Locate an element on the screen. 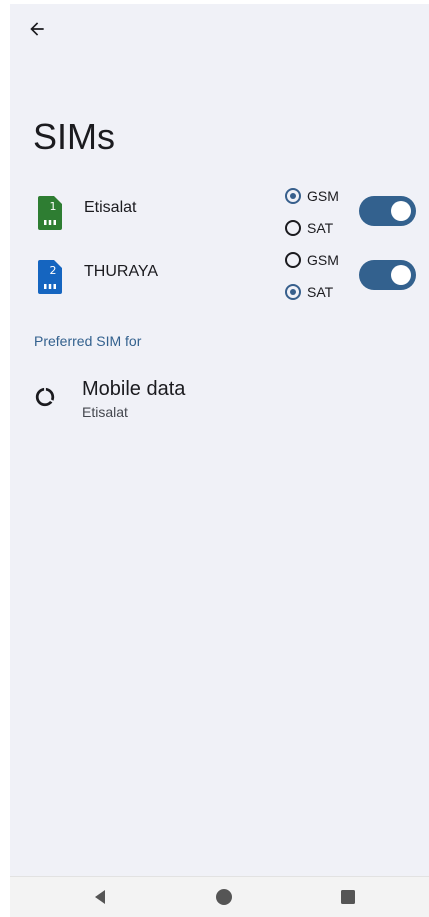 The height and width of the screenshot is (917, 429). nav-back-button is located at coordinates (100, 897).